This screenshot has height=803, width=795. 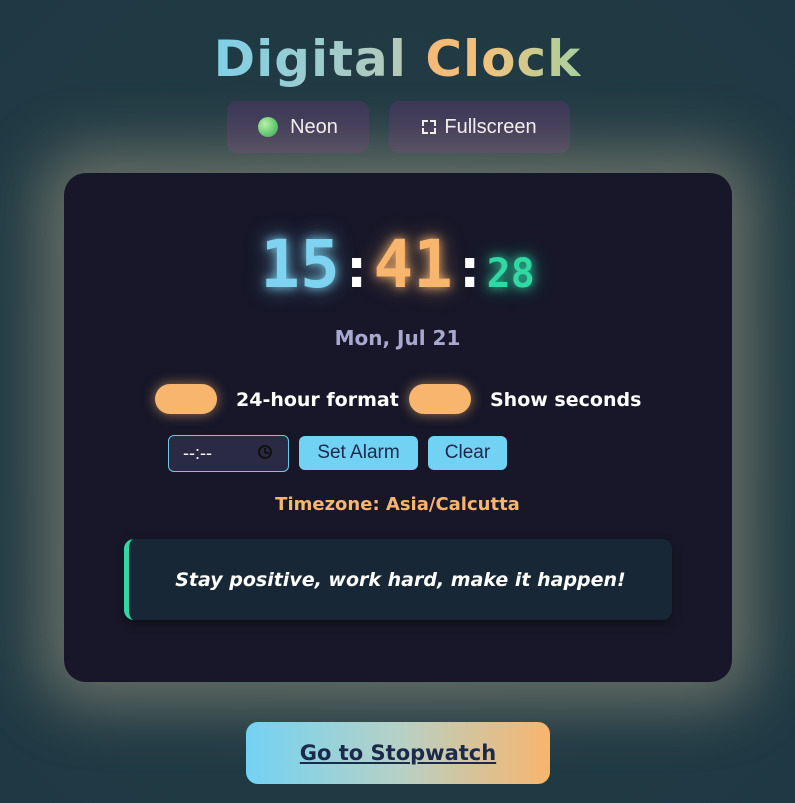 What do you see at coordinates (413, 264) in the screenshot?
I see `minutes-display: 41` at bounding box center [413, 264].